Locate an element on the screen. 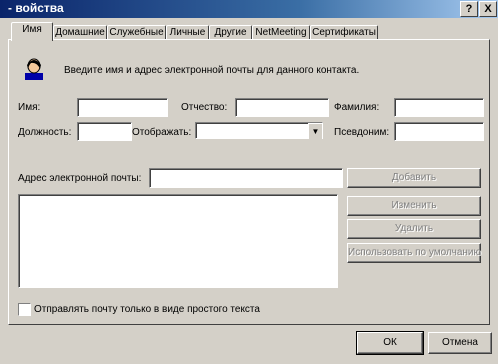 The image size is (498, 364). tab-business: Служебные is located at coordinates (136, 32).